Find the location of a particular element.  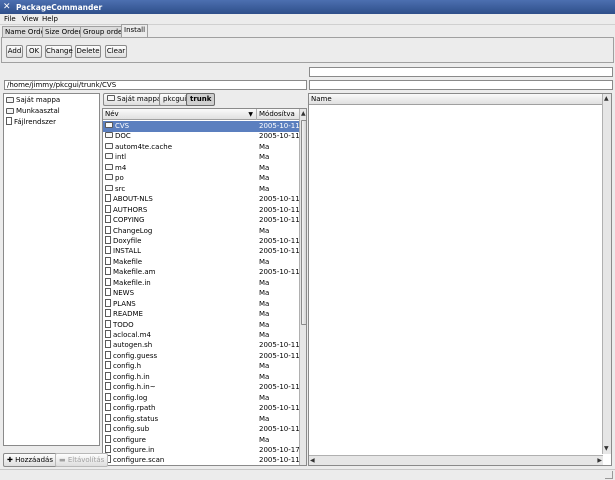

file-row: config.rpath 2005-10-11 is located at coordinates (201, 408).